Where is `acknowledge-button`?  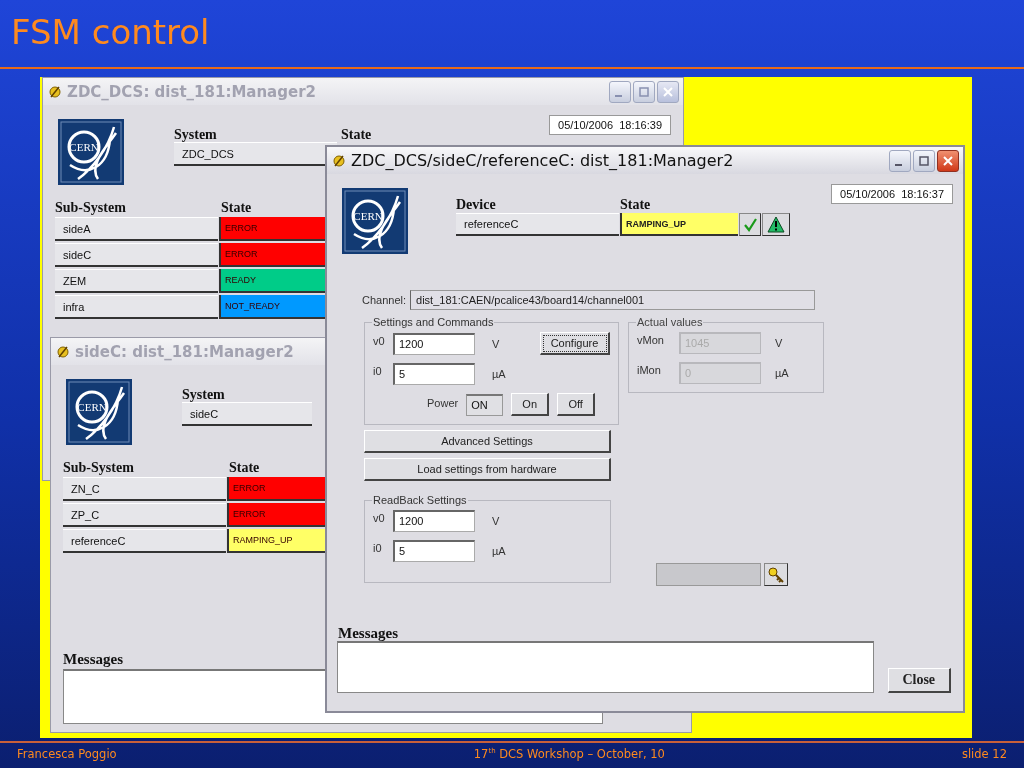 acknowledge-button is located at coordinates (750, 224).